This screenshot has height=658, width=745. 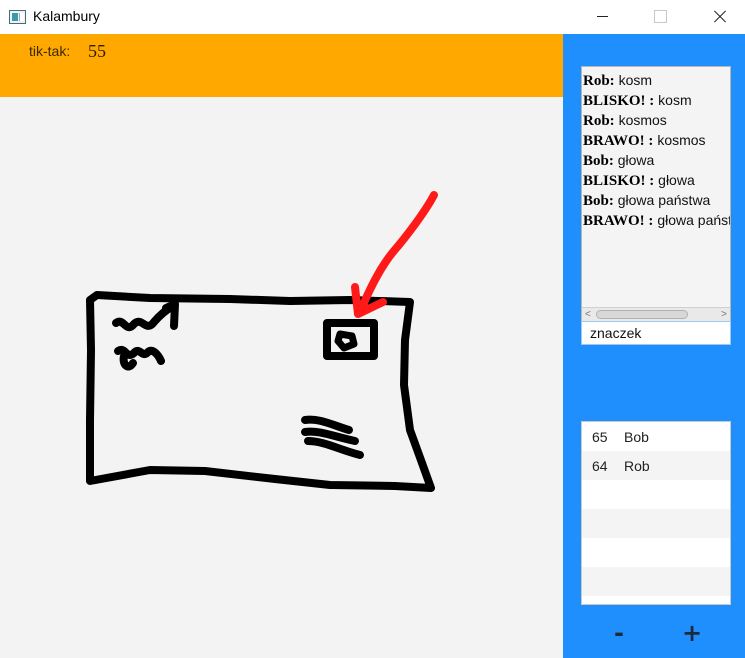 What do you see at coordinates (656, 436) in the screenshot?
I see `score-row: 65 Bob` at bounding box center [656, 436].